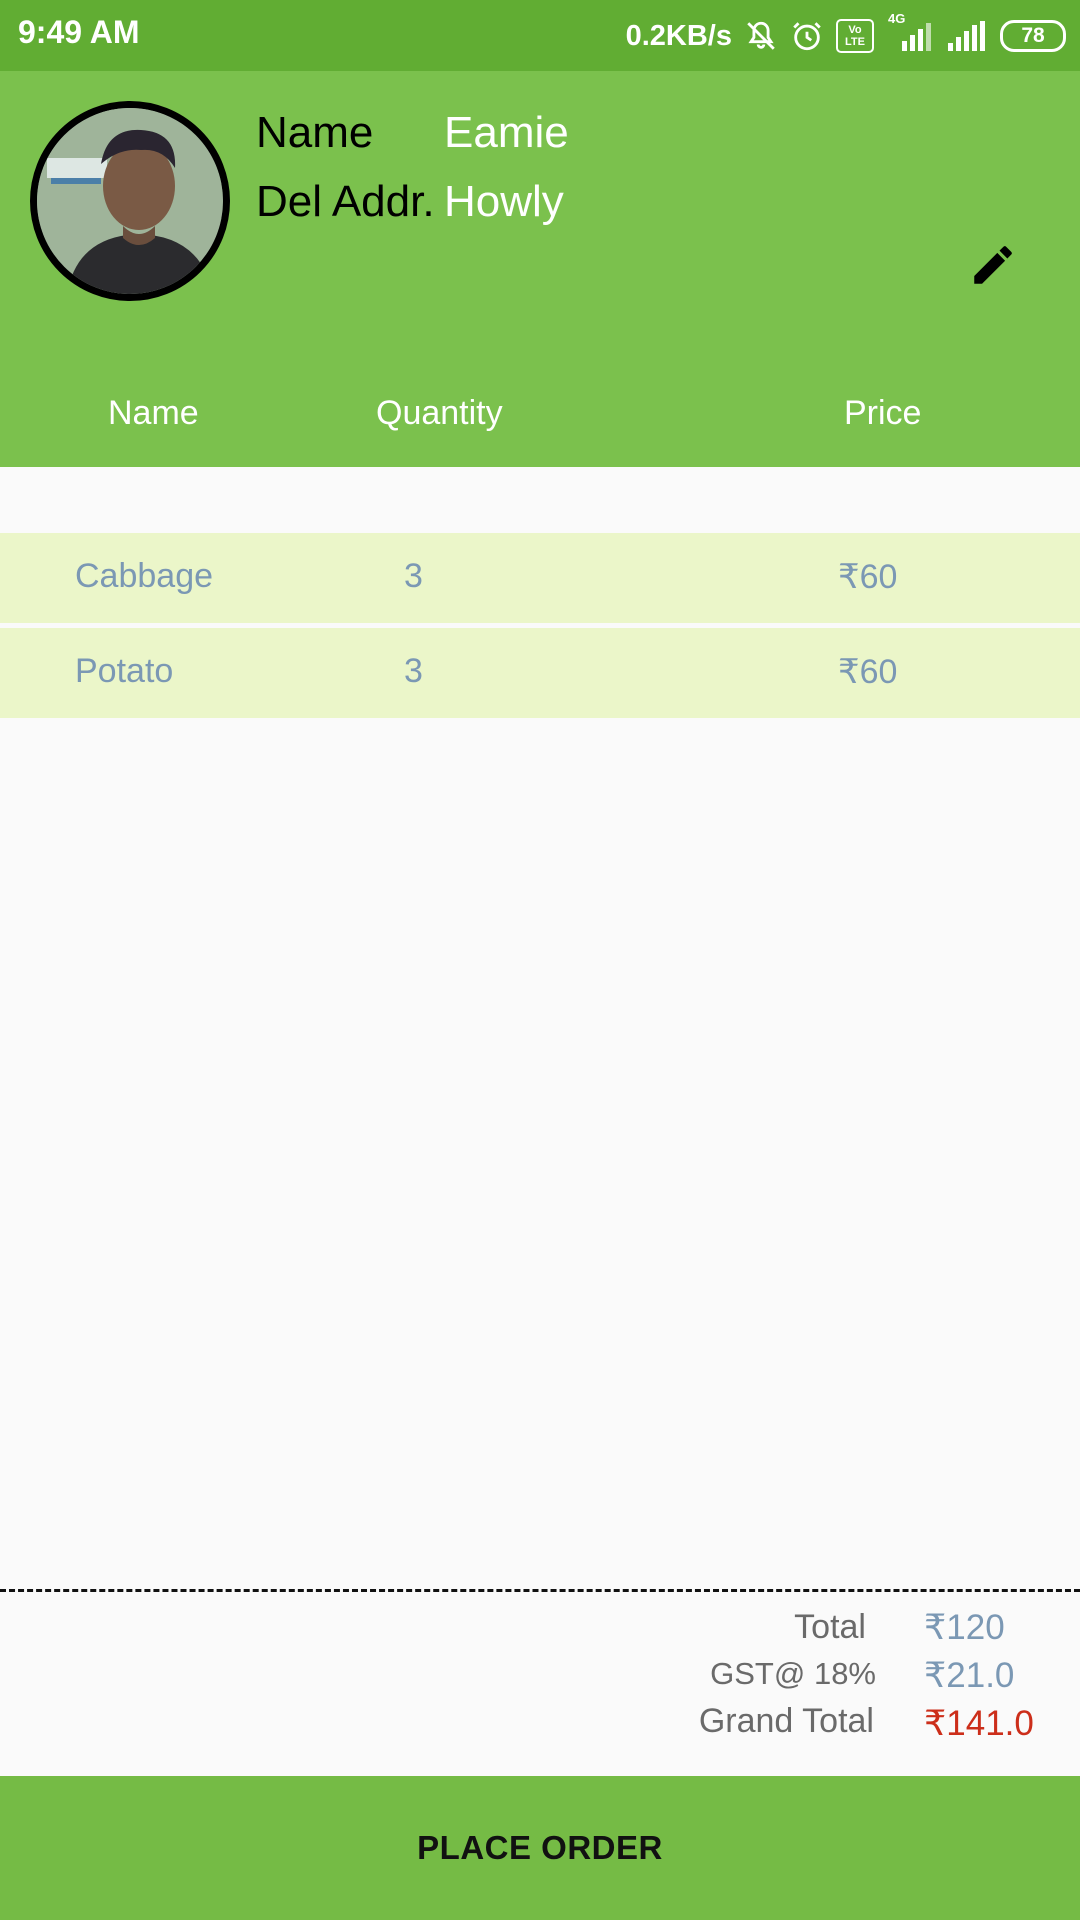 The width and height of the screenshot is (1080, 1920). What do you see at coordinates (540, 673) in the screenshot?
I see `table-row: Potato 3 ₹60` at bounding box center [540, 673].